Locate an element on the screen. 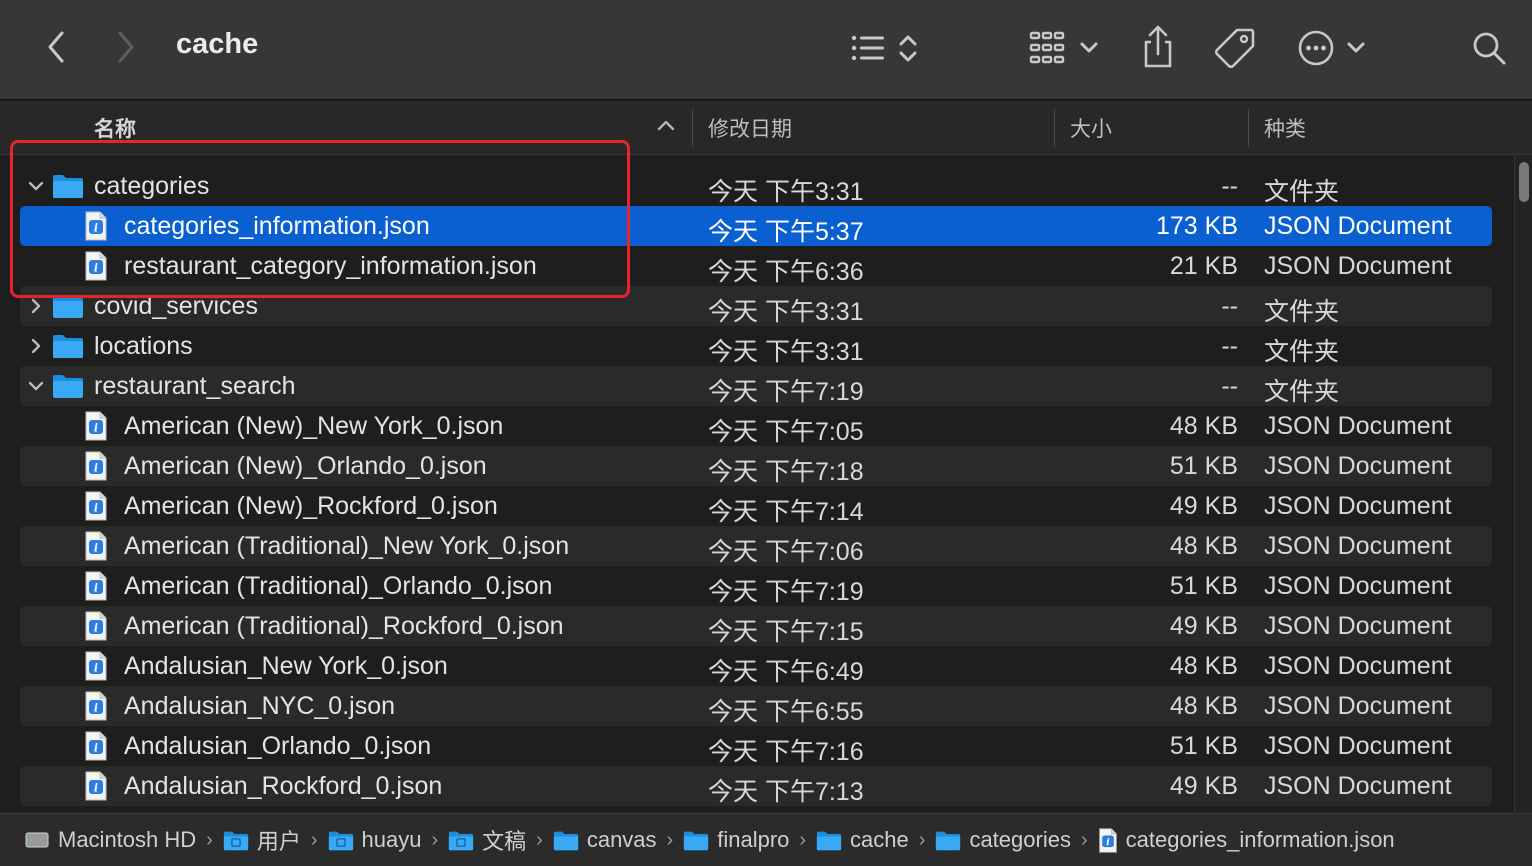 The width and height of the screenshot is (1532, 866). sort-ascending-icon is located at coordinates (666, 127).